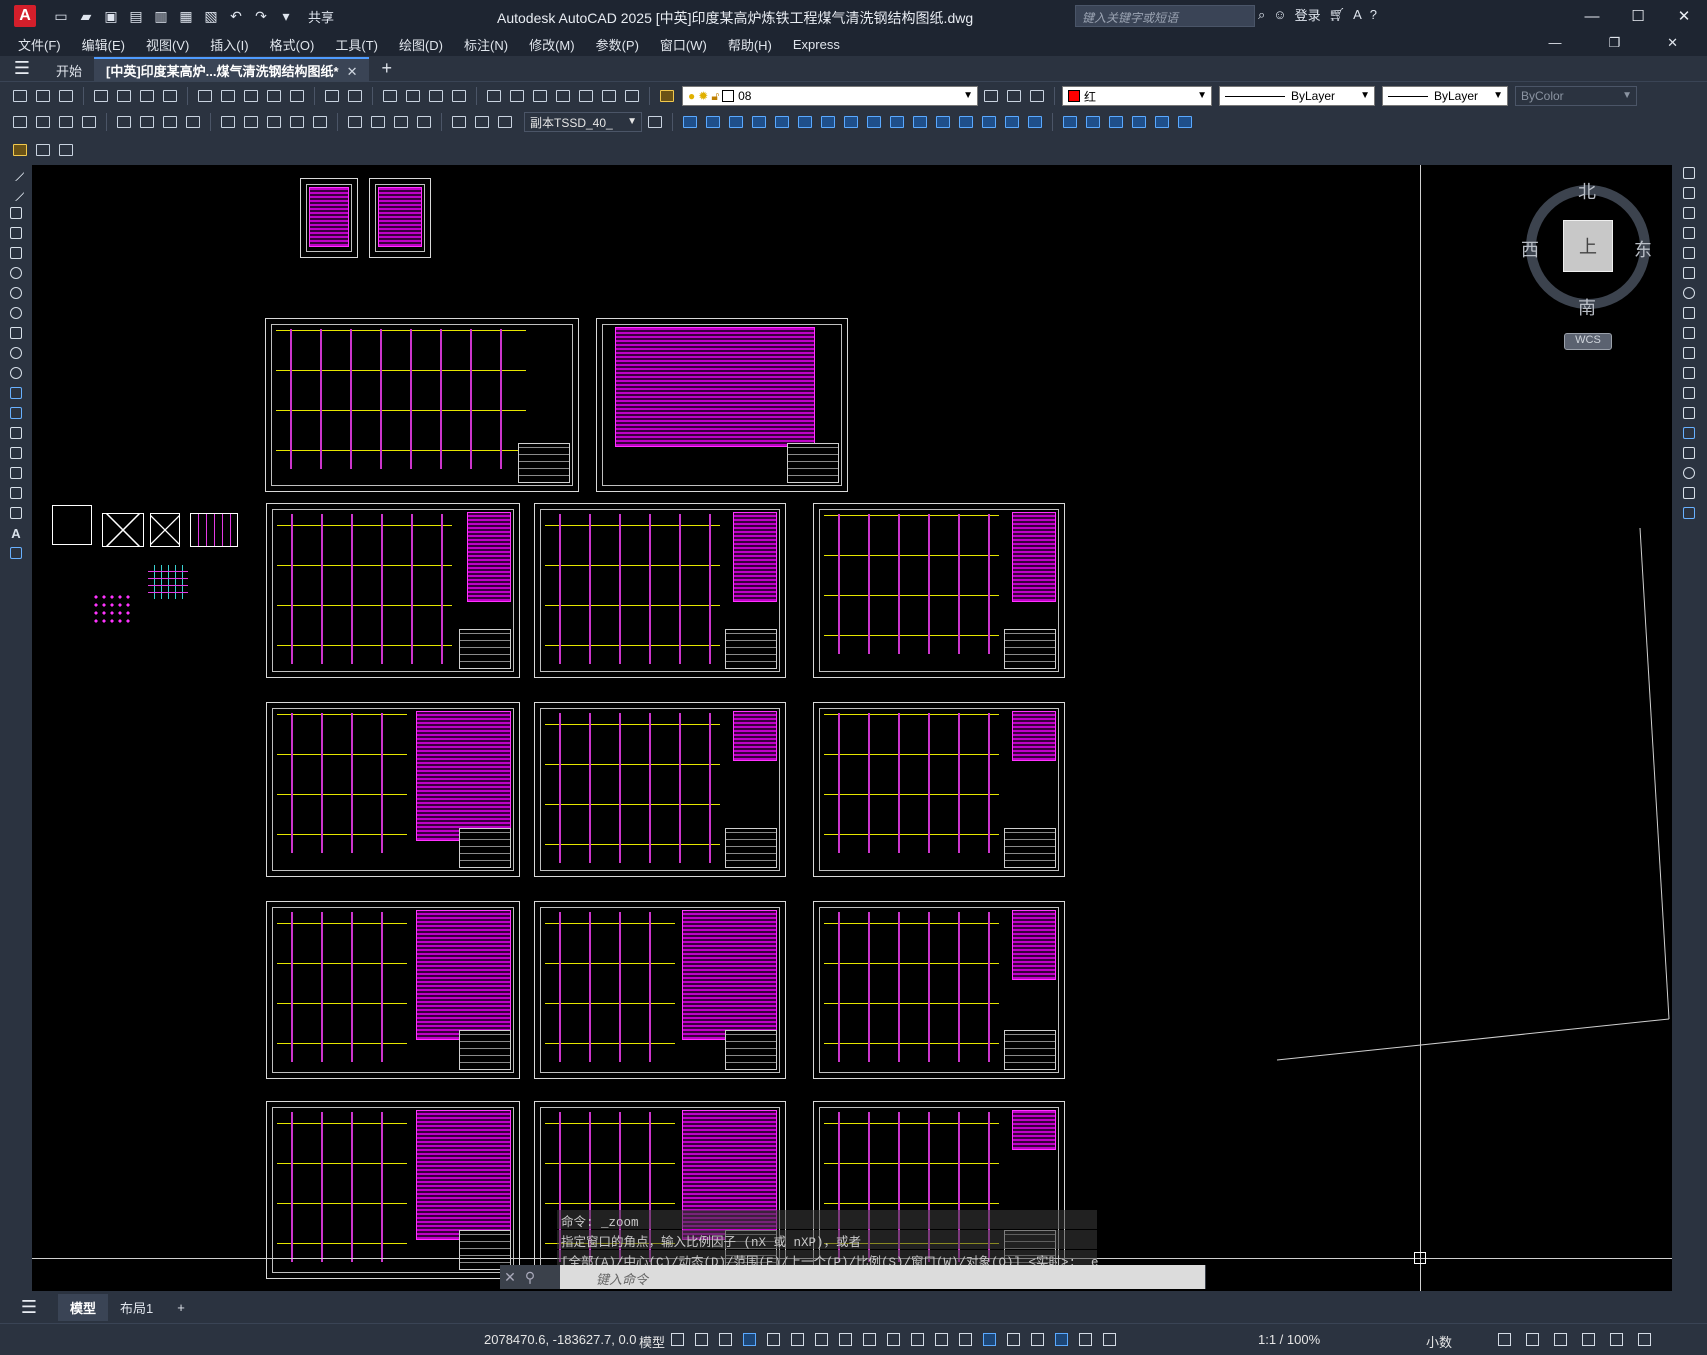 This screenshot has width=1707, height=1355. I want to click on revision-cloud-icon, so click(16, 313).